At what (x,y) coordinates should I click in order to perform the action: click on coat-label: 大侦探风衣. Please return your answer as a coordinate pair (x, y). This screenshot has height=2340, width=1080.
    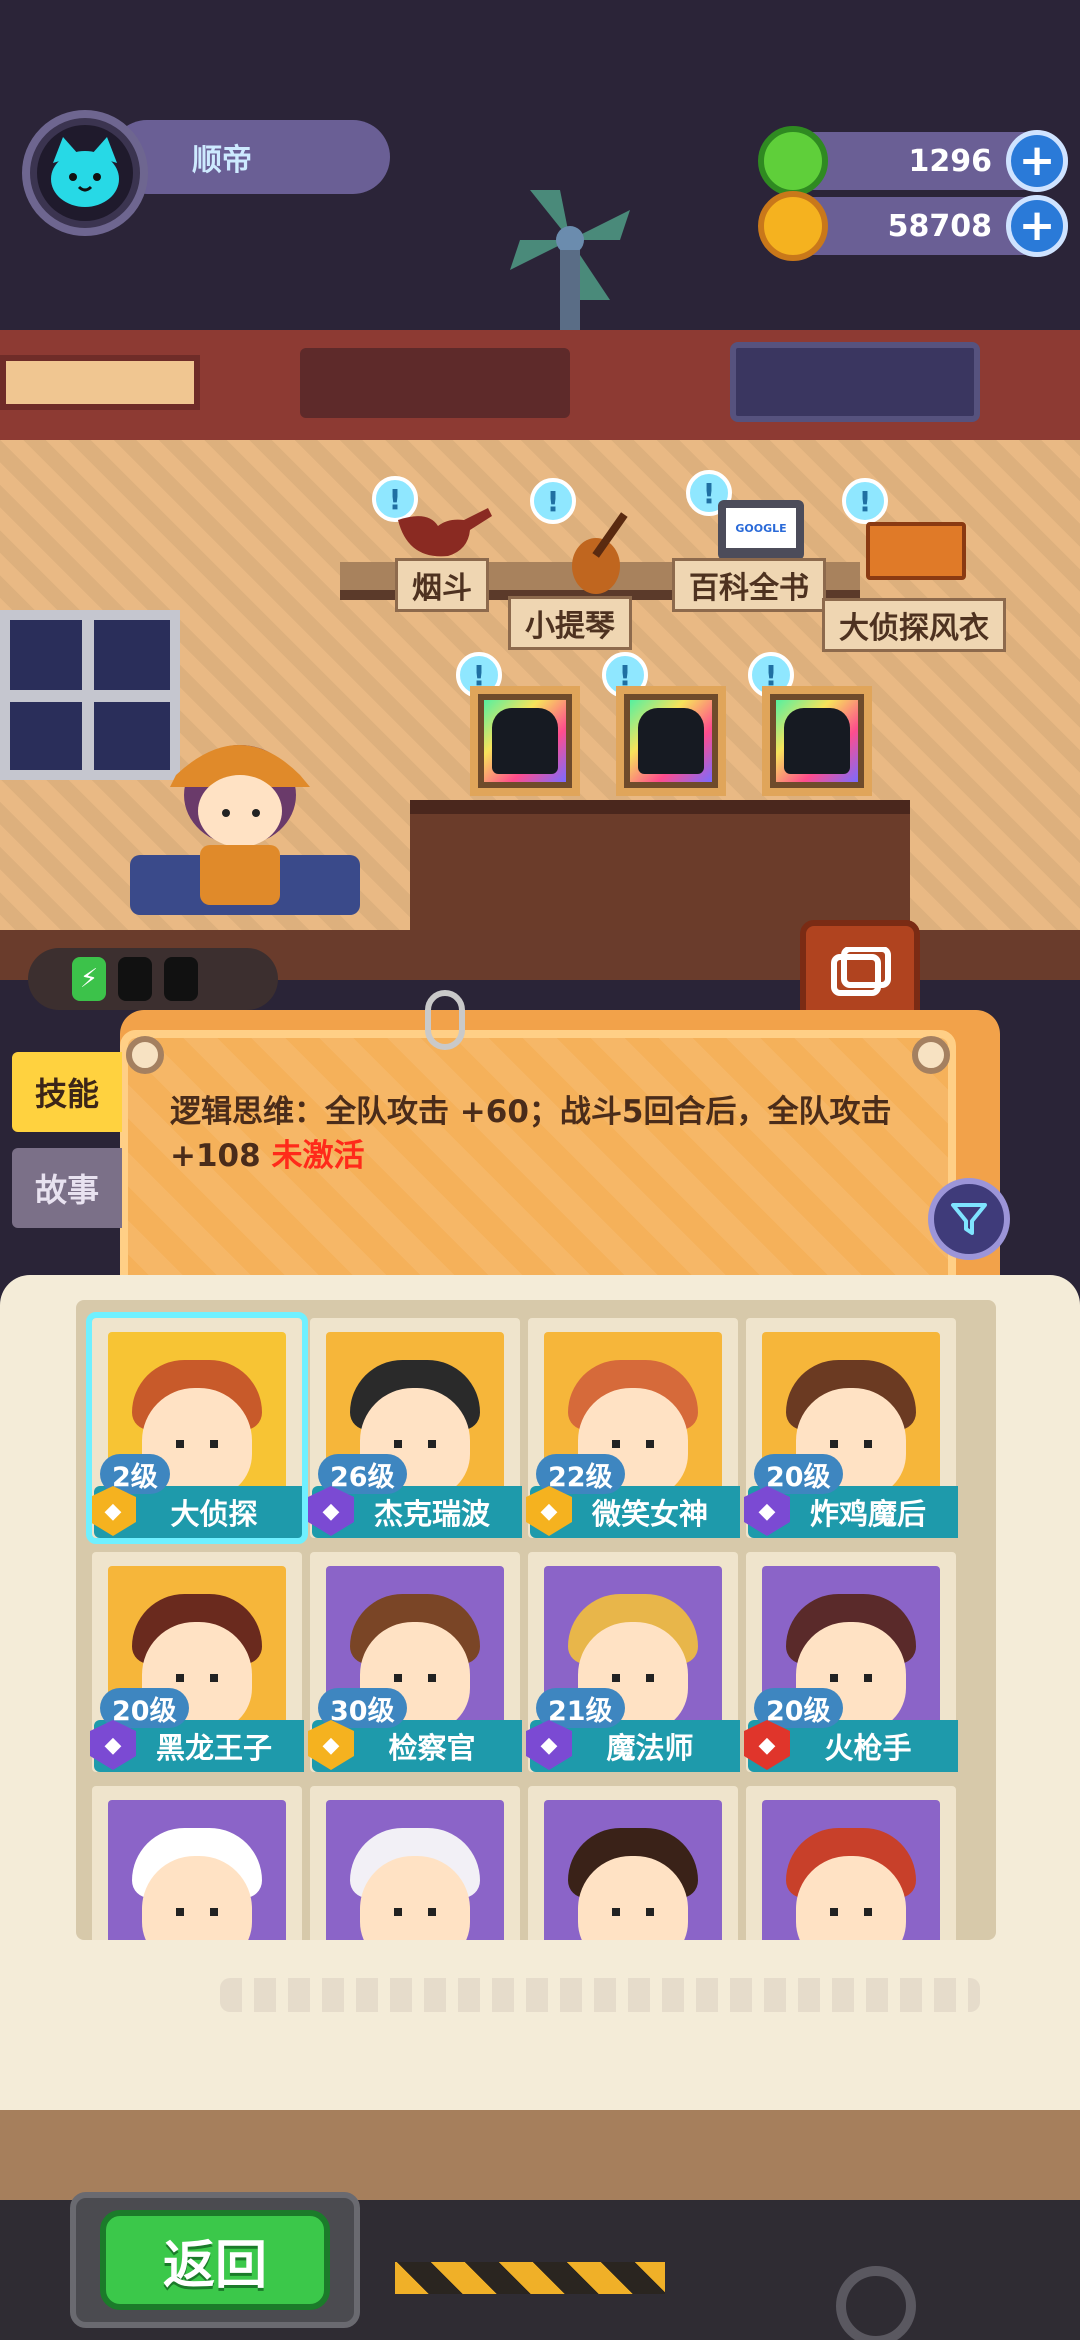
    Looking at the image, I should click on (914, 625).